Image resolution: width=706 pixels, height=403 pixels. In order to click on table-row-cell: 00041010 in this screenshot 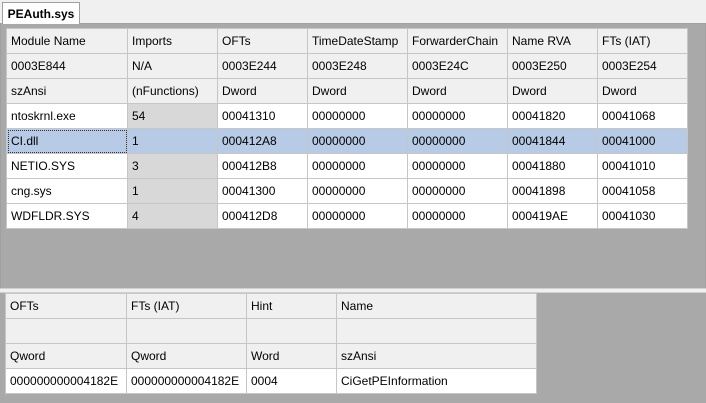, I will do `click(642, 166)`.